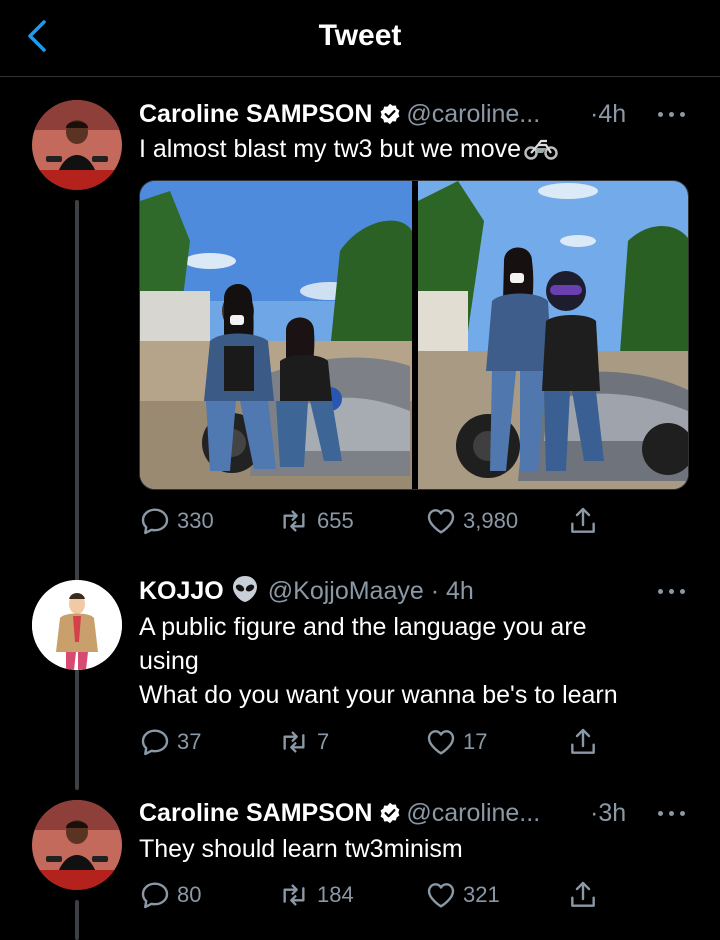  What do you see at coordinates (189, 894) in the screenshot?
I see `reply-count: 80` at bounding box center [189, 894].